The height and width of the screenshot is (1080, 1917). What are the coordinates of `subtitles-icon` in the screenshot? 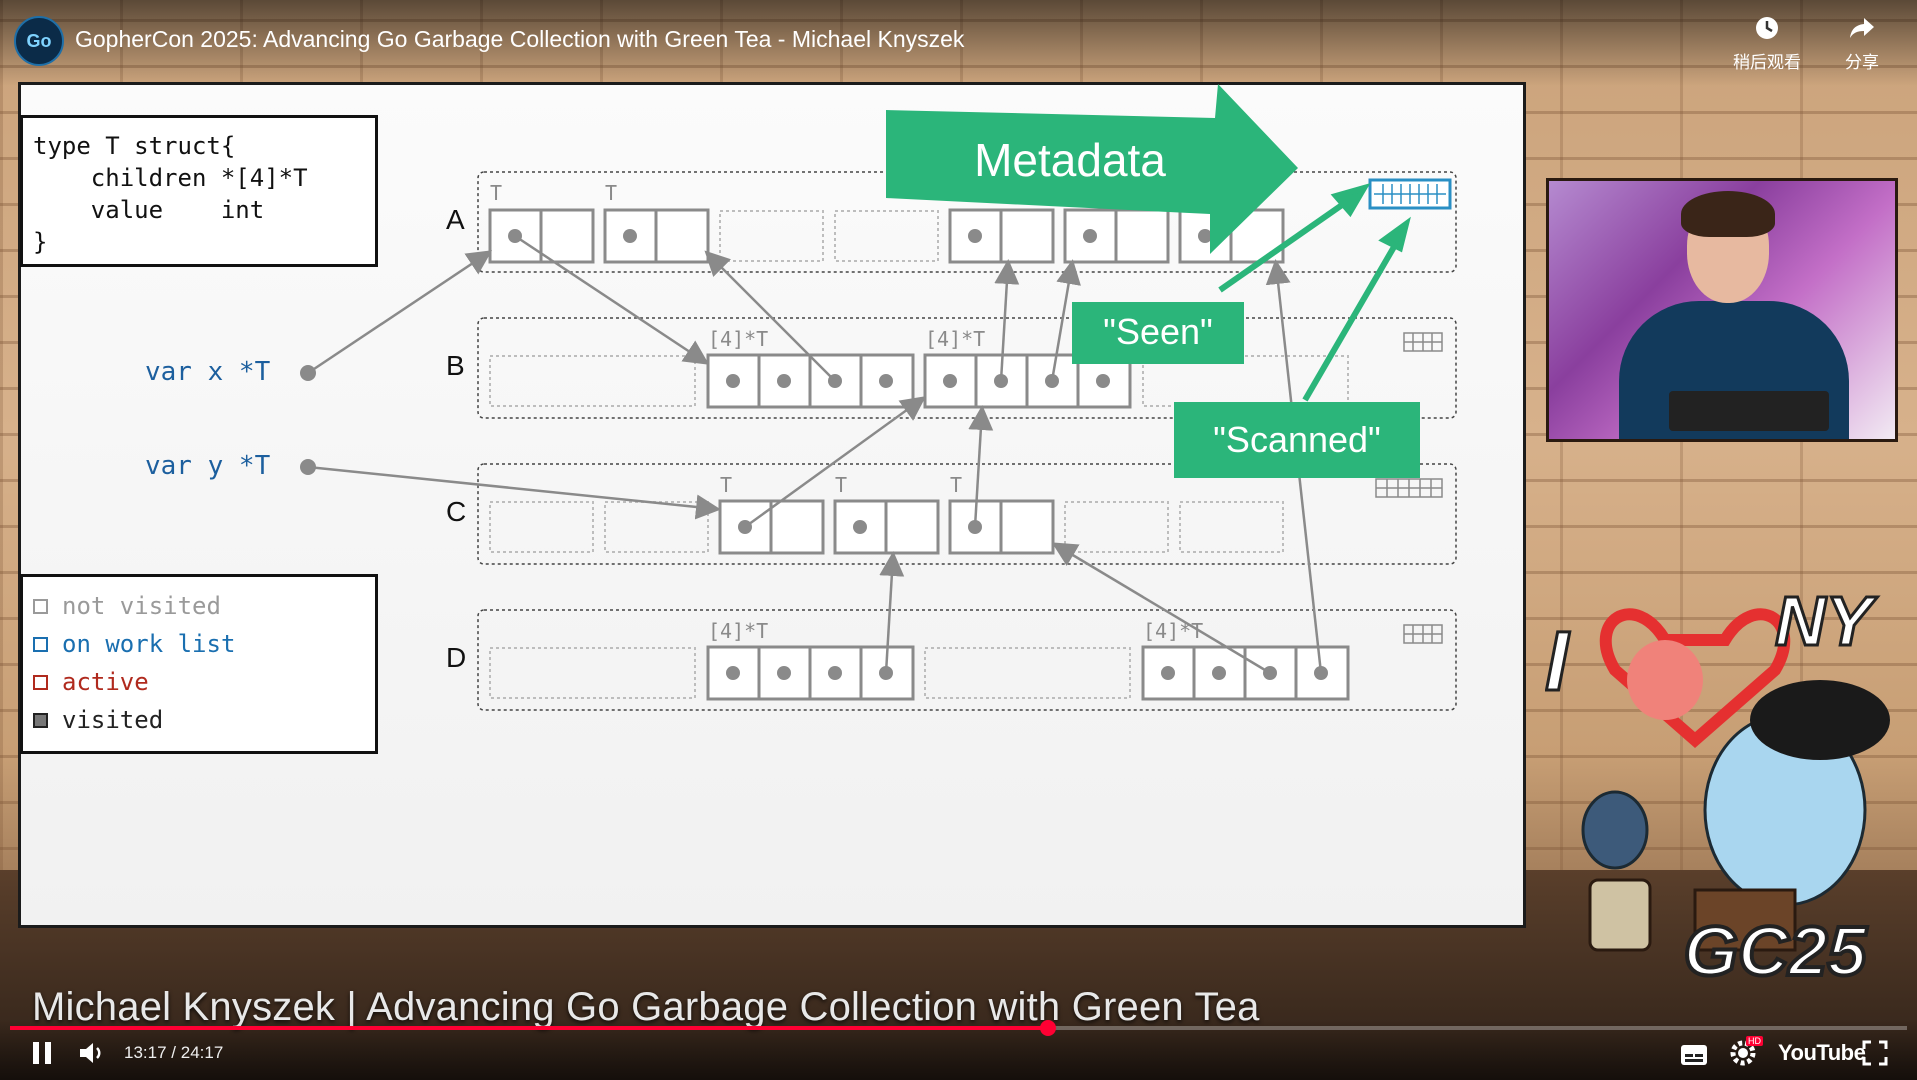 It's located at (1694, 1055).